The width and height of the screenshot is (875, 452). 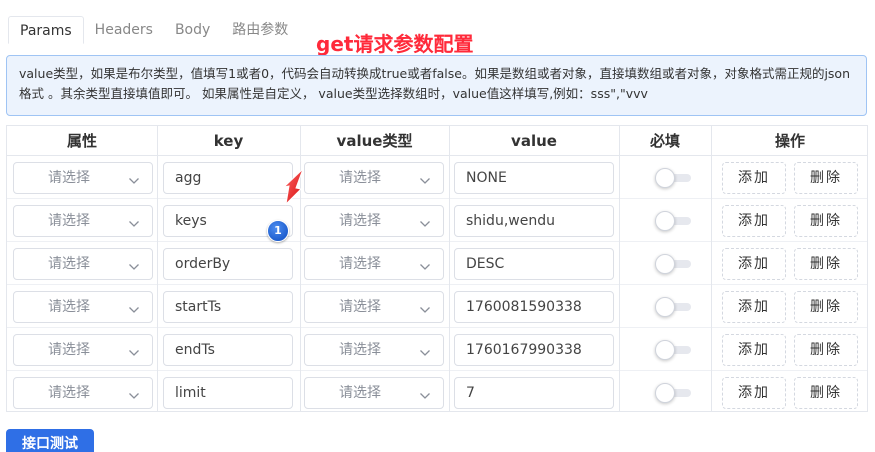 What do you see at coordinates (437, 141) in the screenshot?
I see `table-header: 属性 key value类型 value 必填 操作` at bounding box center [437, 141].